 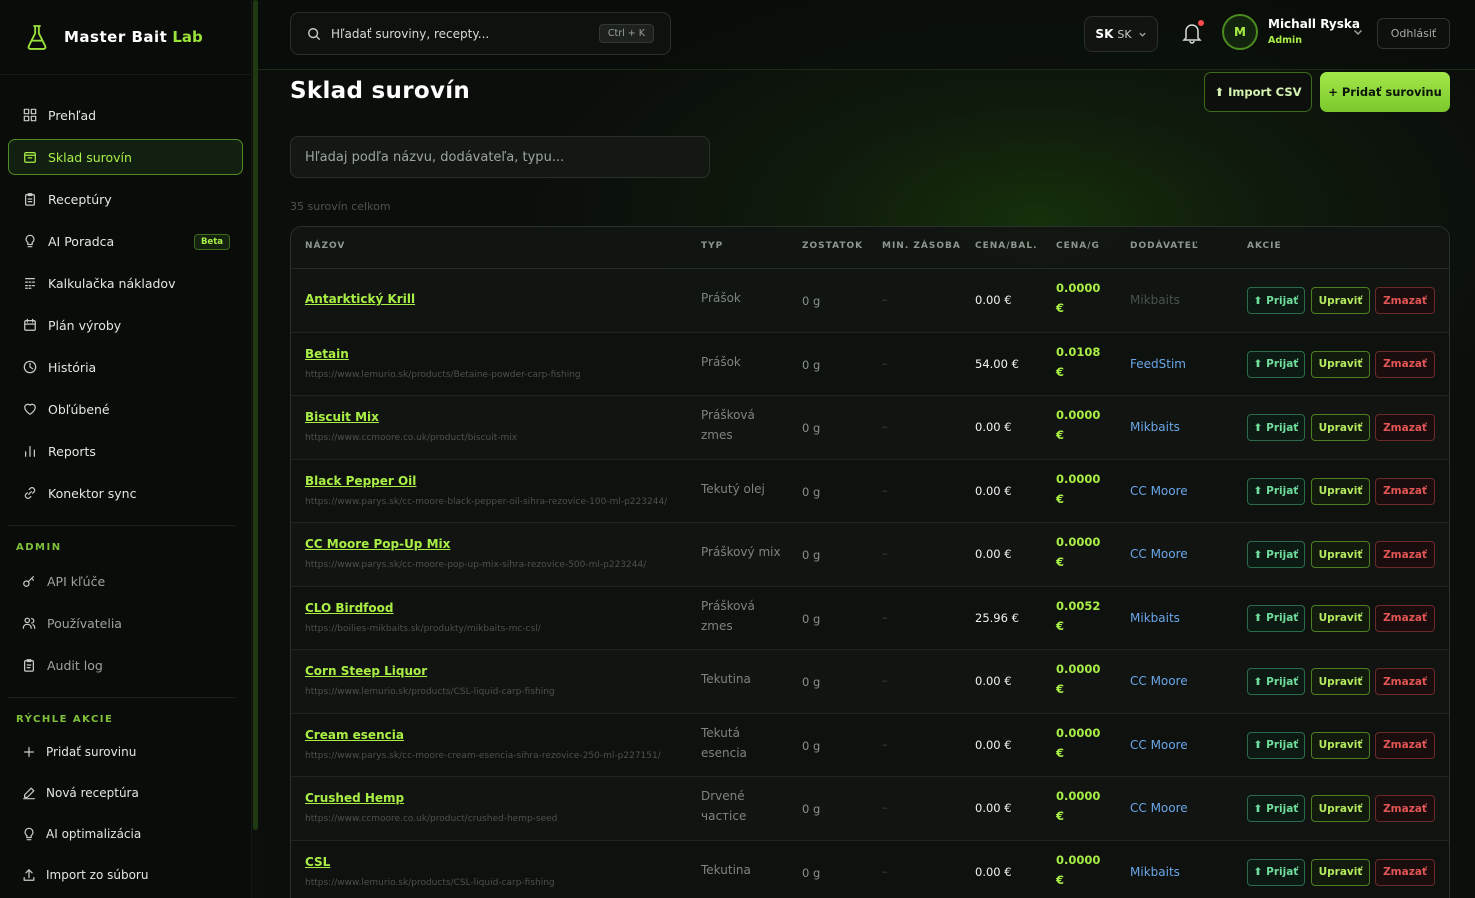 I want to click on sidebar-item-ai-poradca: AI Poradca Beta, so click(x=125, y=241).